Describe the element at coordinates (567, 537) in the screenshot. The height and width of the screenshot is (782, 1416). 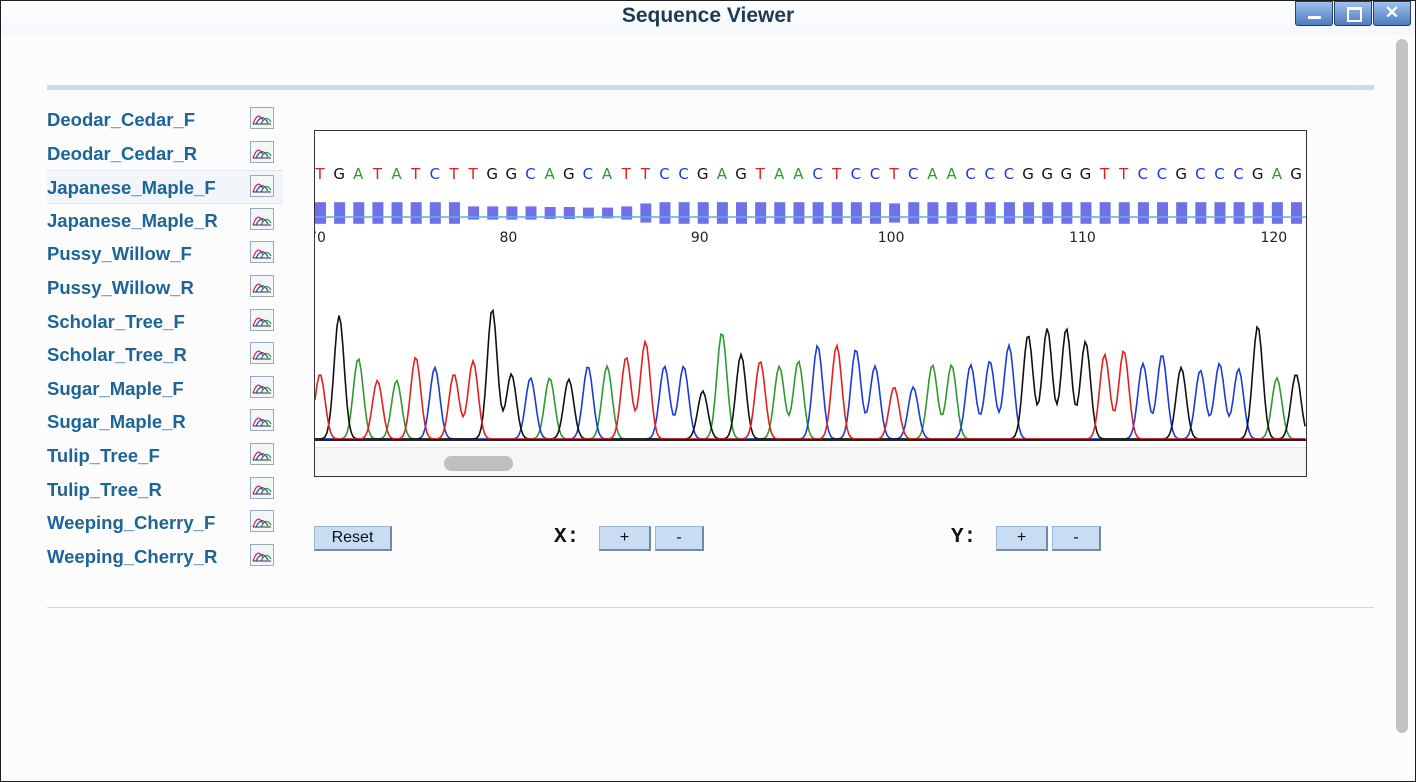
I see `x-zoom-label: X:` at that location.